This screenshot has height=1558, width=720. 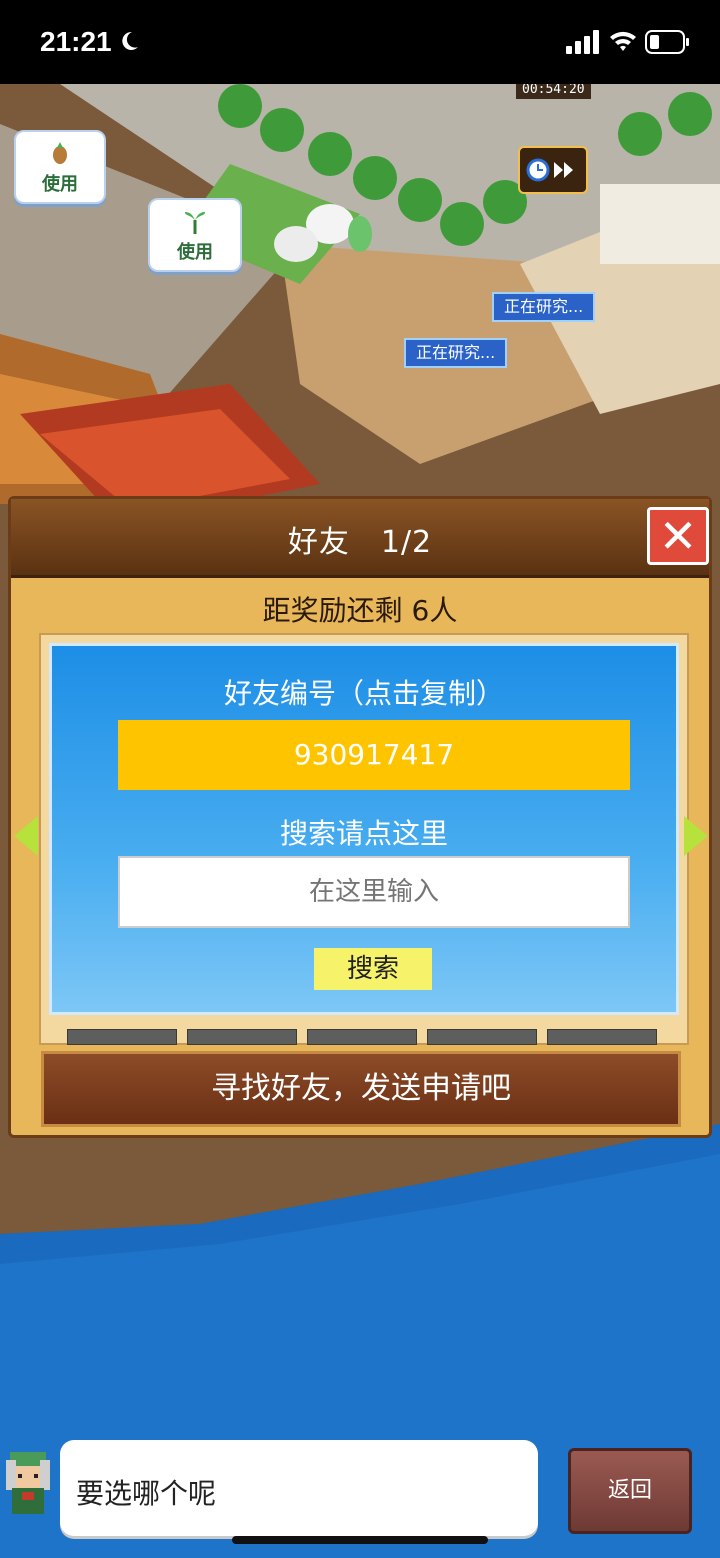 What do you see at coordinates (549, 170) in the screenshot?
I see `timer-fast-forward-icon` at bounding box center [549, 170].